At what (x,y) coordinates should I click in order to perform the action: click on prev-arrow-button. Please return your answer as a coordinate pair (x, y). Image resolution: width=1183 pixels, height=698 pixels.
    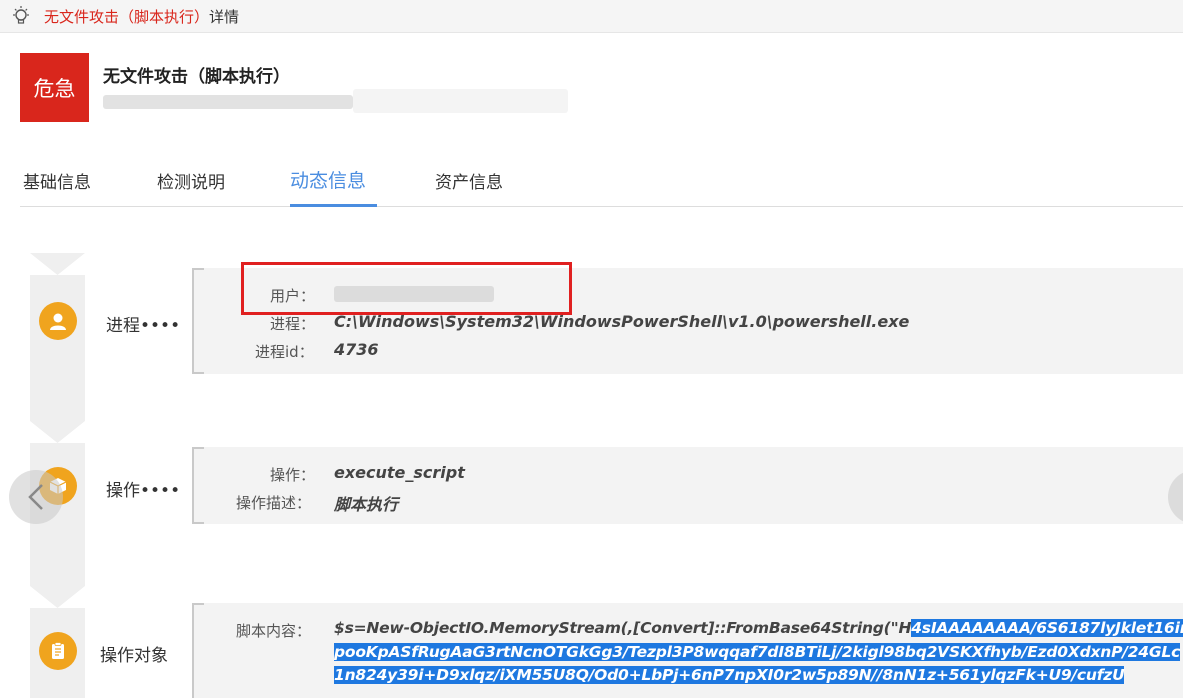
    Looking at the image, I should click on (36, 497).